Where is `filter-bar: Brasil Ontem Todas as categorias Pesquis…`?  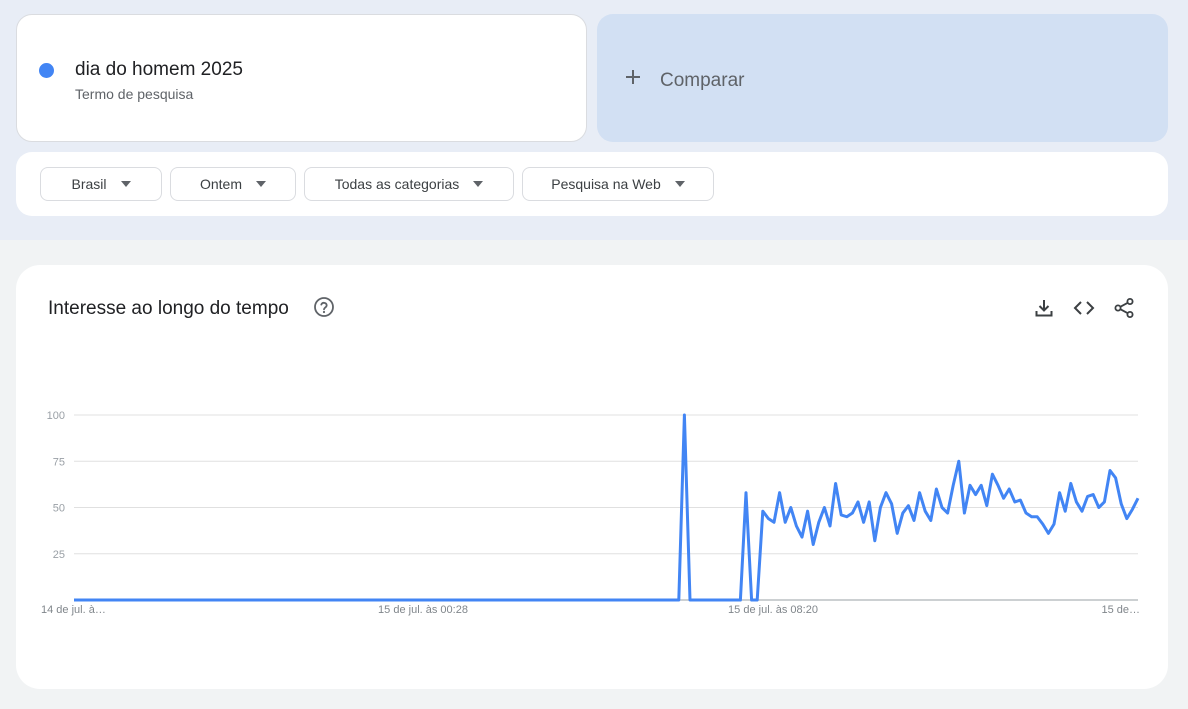
filter-bar: Brasil Ontem Todas as categorias Pesquis… is located at coordinates (592, 184).